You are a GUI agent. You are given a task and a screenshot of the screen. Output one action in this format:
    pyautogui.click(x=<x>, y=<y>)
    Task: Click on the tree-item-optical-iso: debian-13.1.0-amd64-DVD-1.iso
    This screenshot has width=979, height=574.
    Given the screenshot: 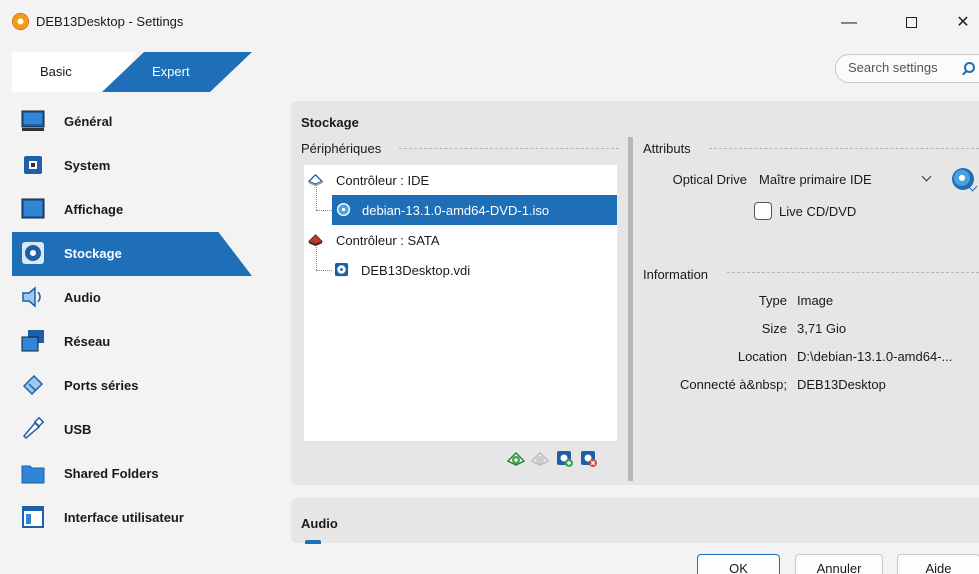 What is the action you would take?
    pyautogui.click(x=474, y=210)
    